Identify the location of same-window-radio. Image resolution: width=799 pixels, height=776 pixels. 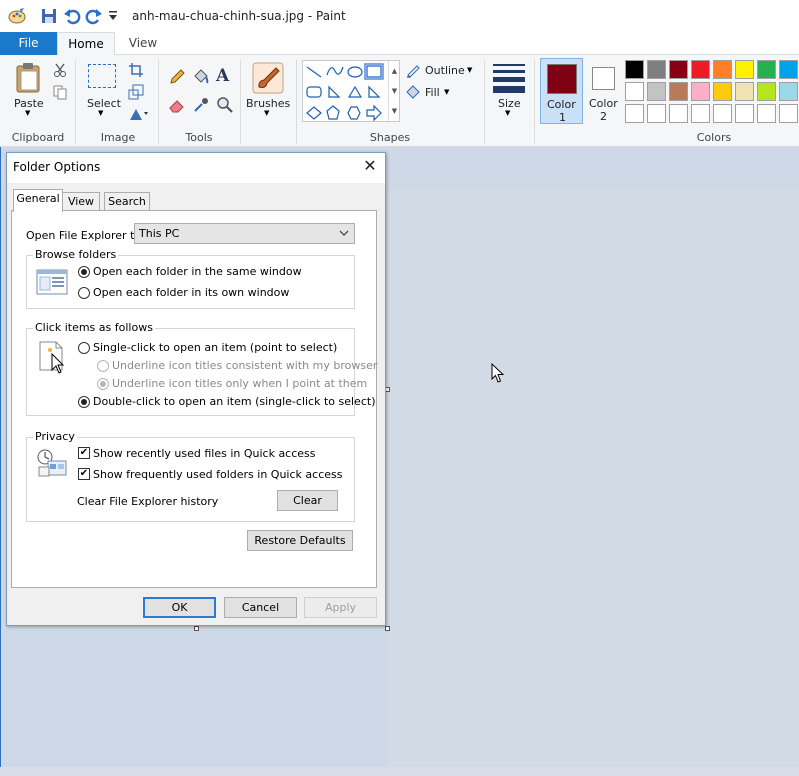
(84, 272).